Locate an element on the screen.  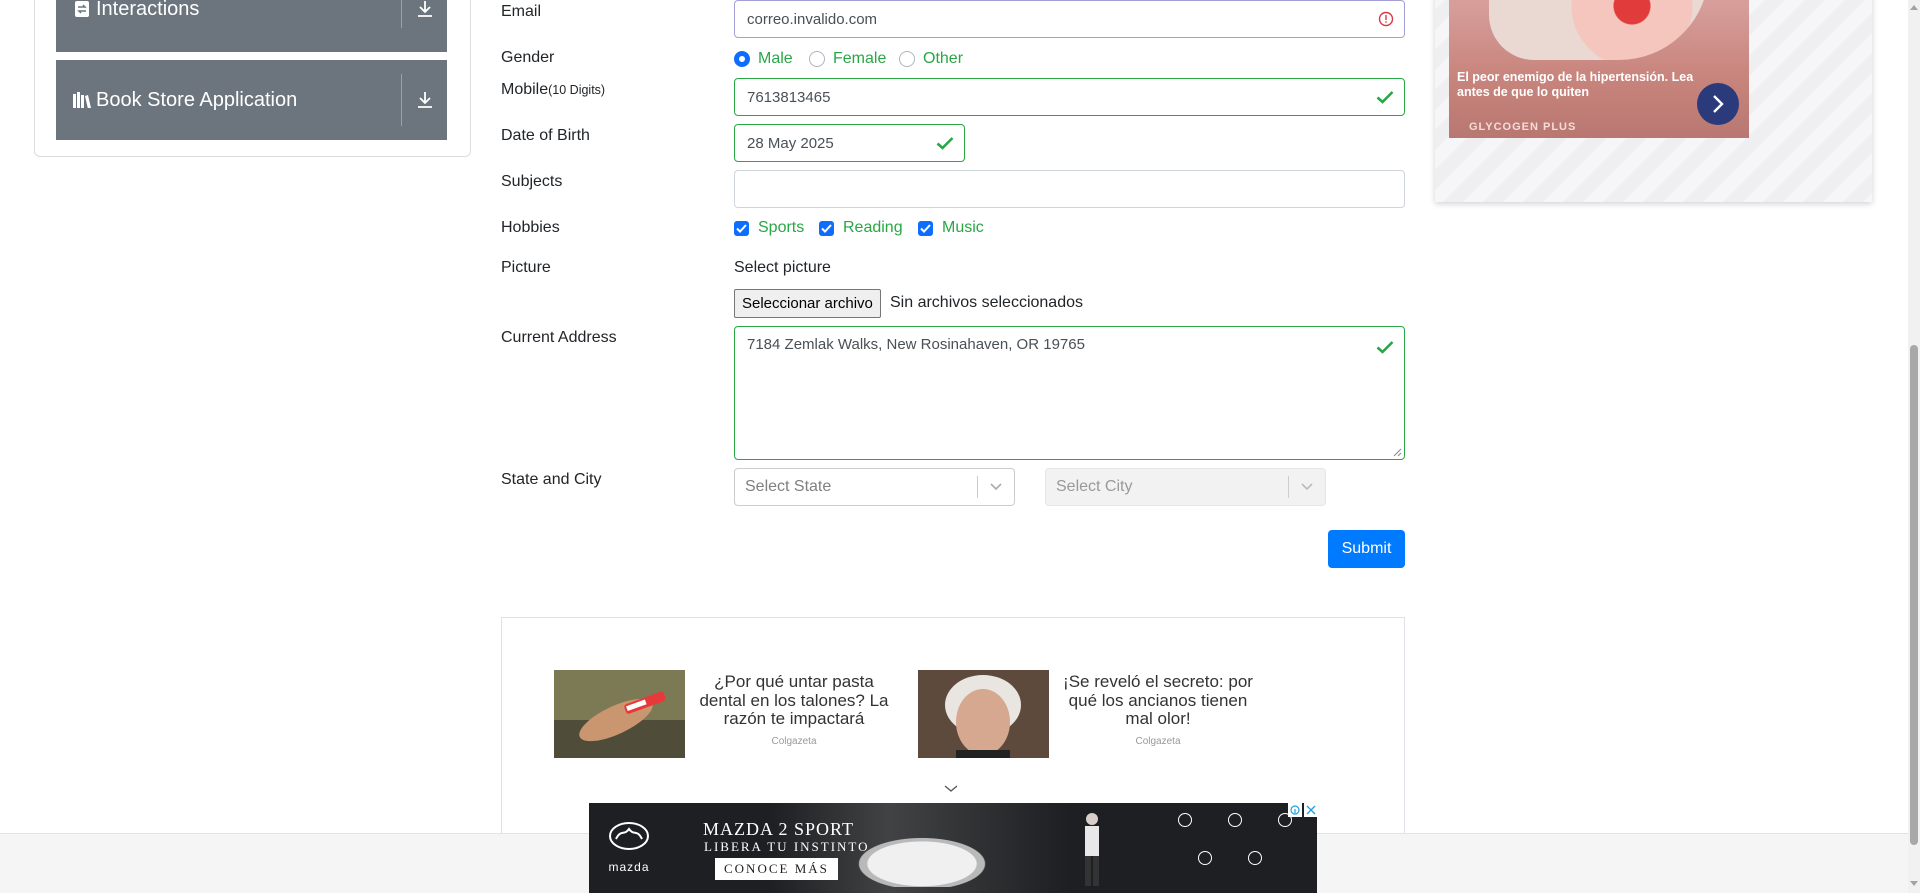
mobile-label-text: Mobile is located at coordinates (525, 89).